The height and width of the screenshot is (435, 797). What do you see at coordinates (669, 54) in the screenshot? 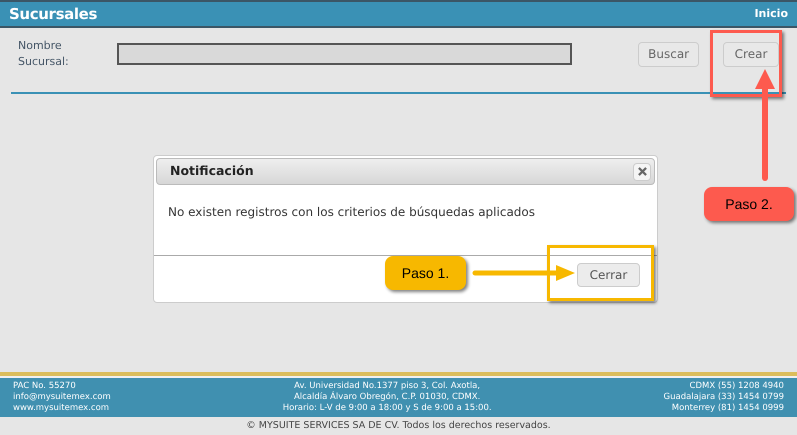
I see `search-button: Buscar` at bounding box center [669, 54].